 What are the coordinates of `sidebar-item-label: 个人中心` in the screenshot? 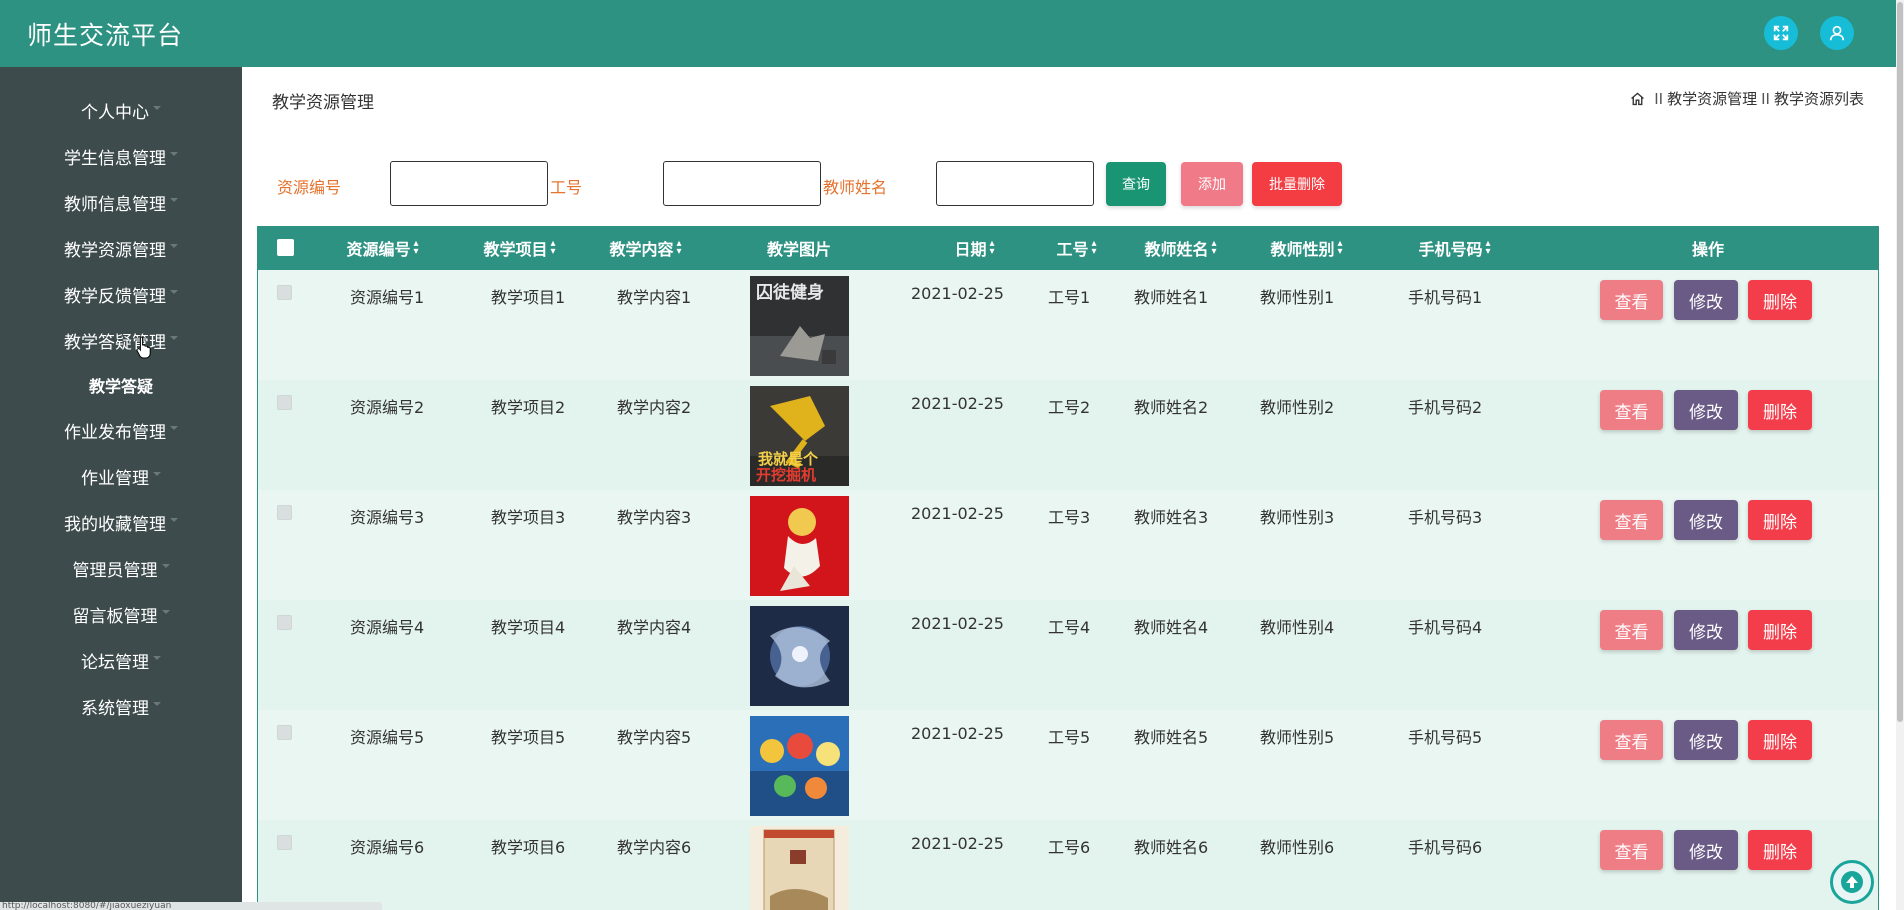 It's located at (115, 112).